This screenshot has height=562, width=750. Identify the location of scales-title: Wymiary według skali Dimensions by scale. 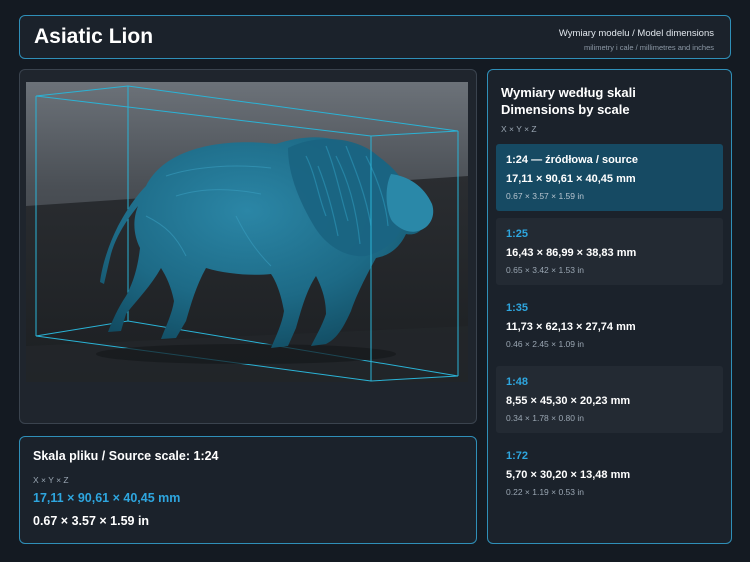
(568, 101).